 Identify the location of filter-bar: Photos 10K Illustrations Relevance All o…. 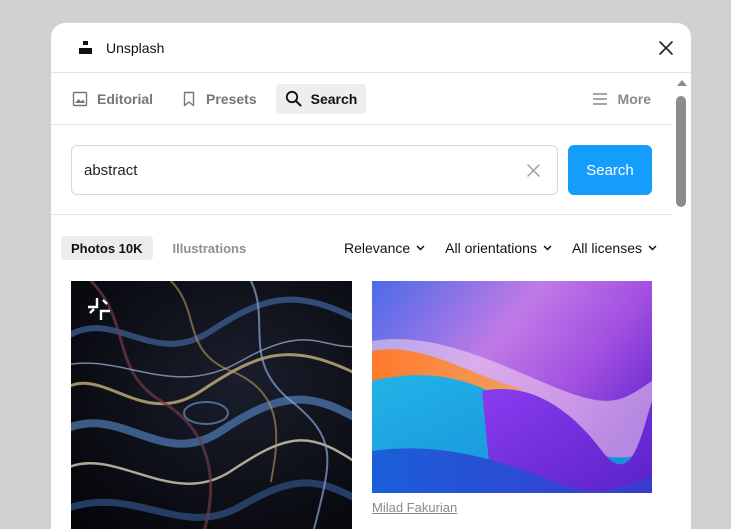
(359, 248).